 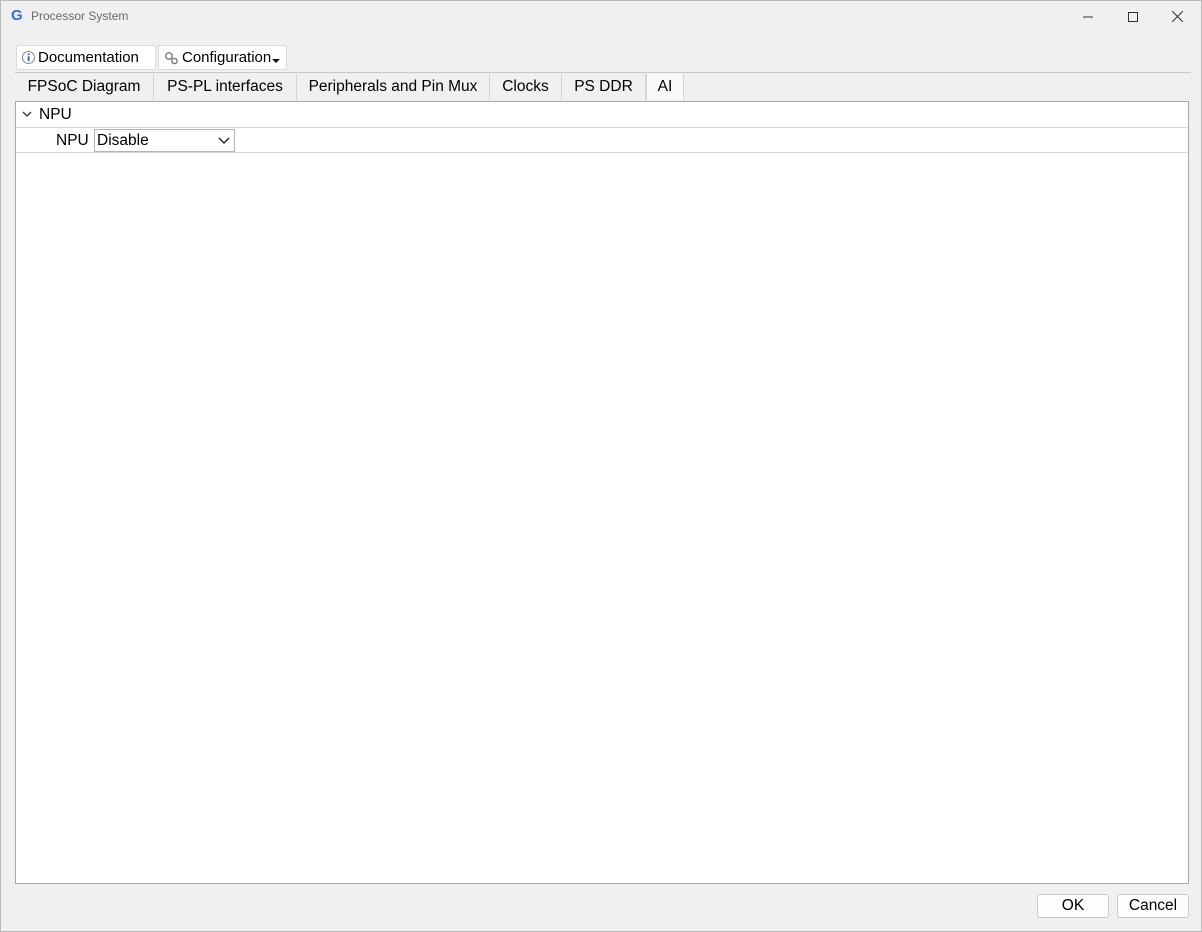 I want to click on tab-clocks: Clocks, so click(x=526, y=87).